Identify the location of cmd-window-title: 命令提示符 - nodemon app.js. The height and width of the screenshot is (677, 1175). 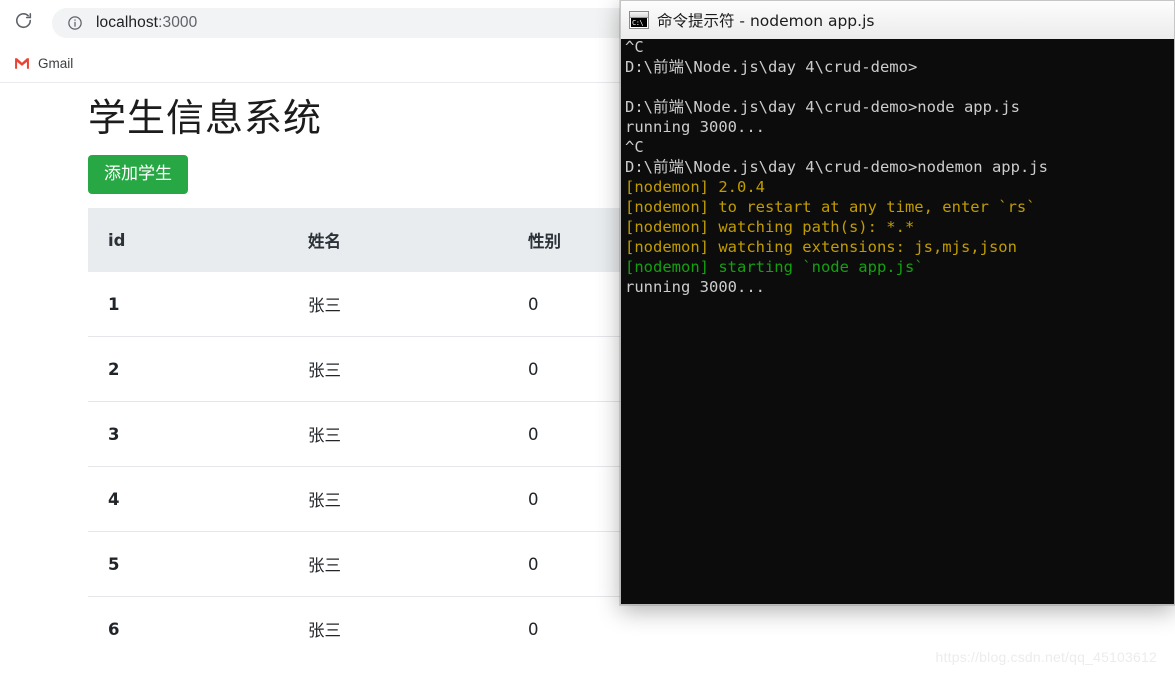
(766, 21).